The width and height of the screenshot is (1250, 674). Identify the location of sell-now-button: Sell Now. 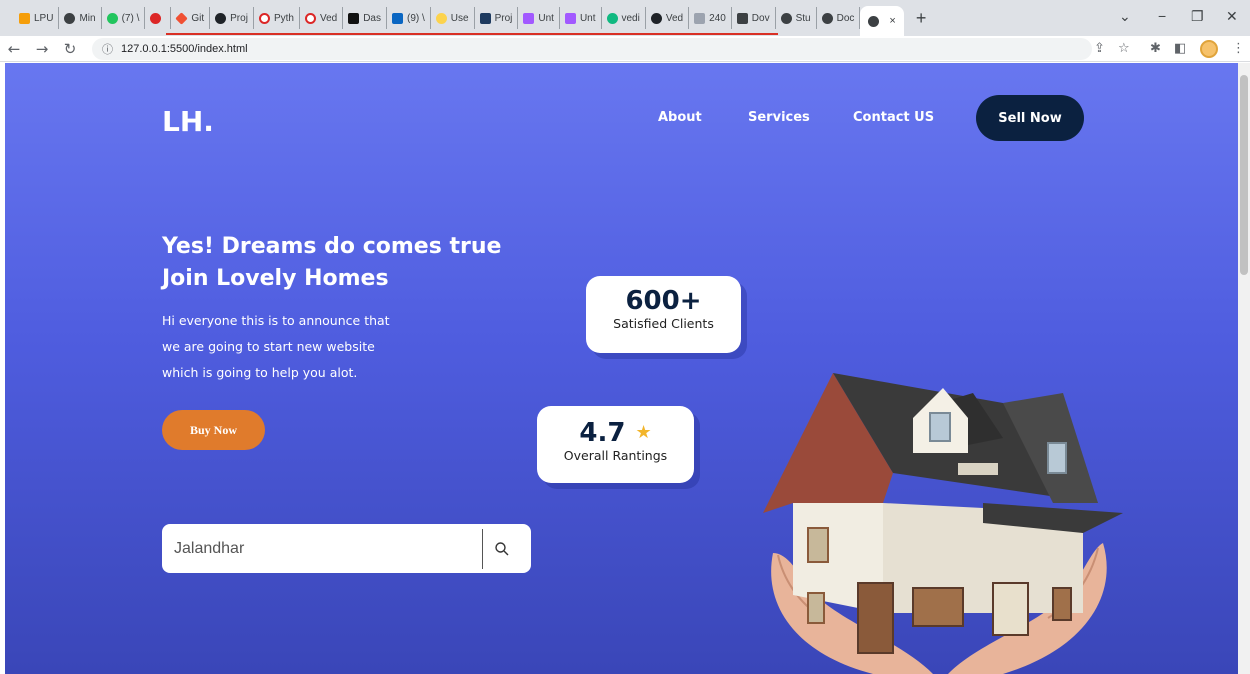
(1030, 118).